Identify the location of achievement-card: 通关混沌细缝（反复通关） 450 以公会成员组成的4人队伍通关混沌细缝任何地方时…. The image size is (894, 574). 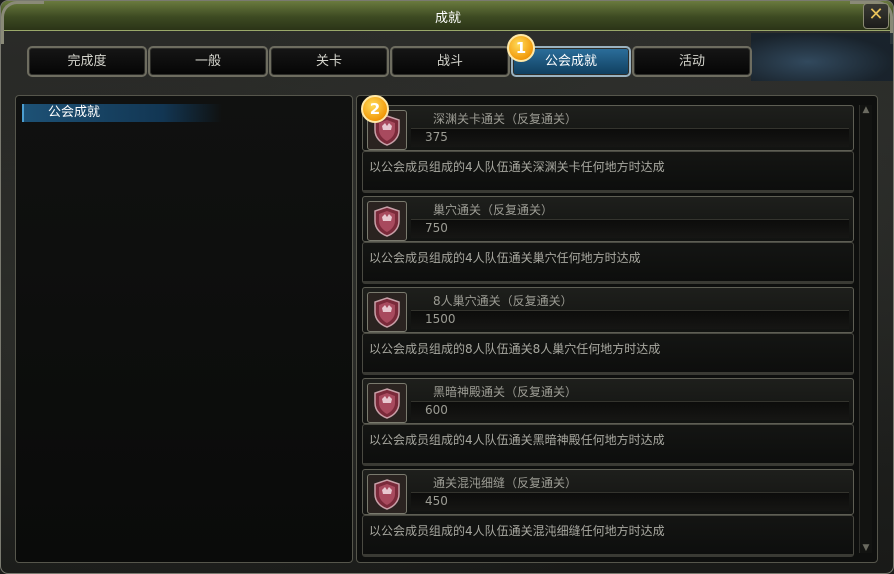
(608, 513).